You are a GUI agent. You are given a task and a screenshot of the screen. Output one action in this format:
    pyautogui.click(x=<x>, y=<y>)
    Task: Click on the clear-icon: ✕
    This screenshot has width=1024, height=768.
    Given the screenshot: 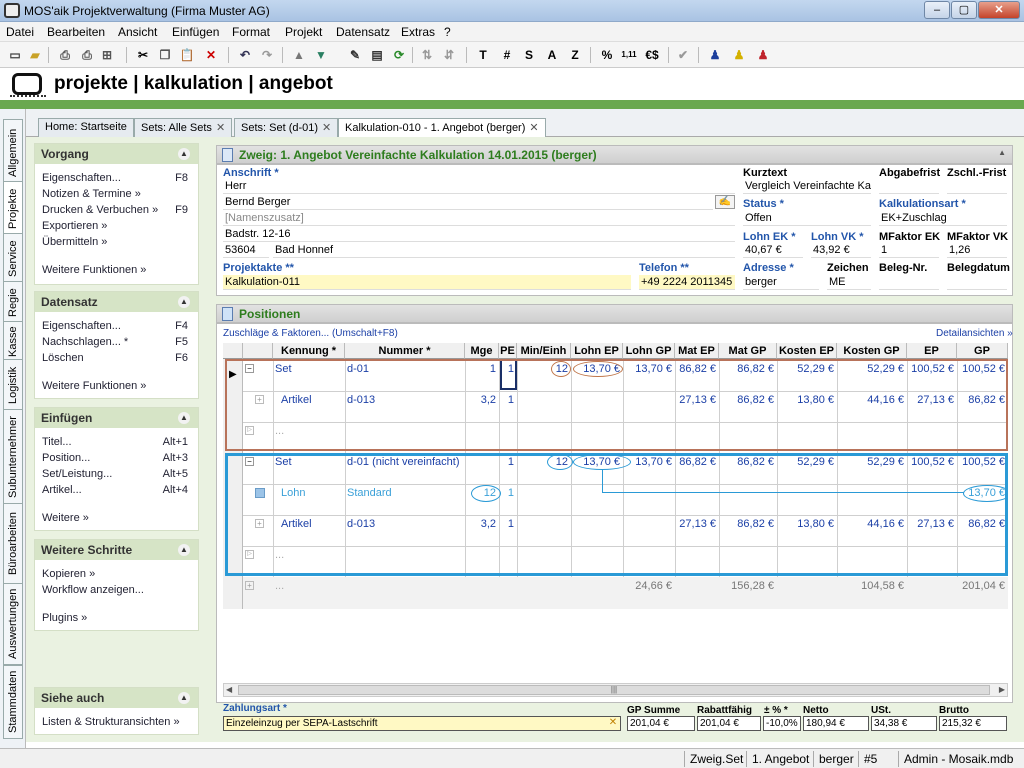 What is the action you would take?
    pyautogui.click(x=613, y=723)
    